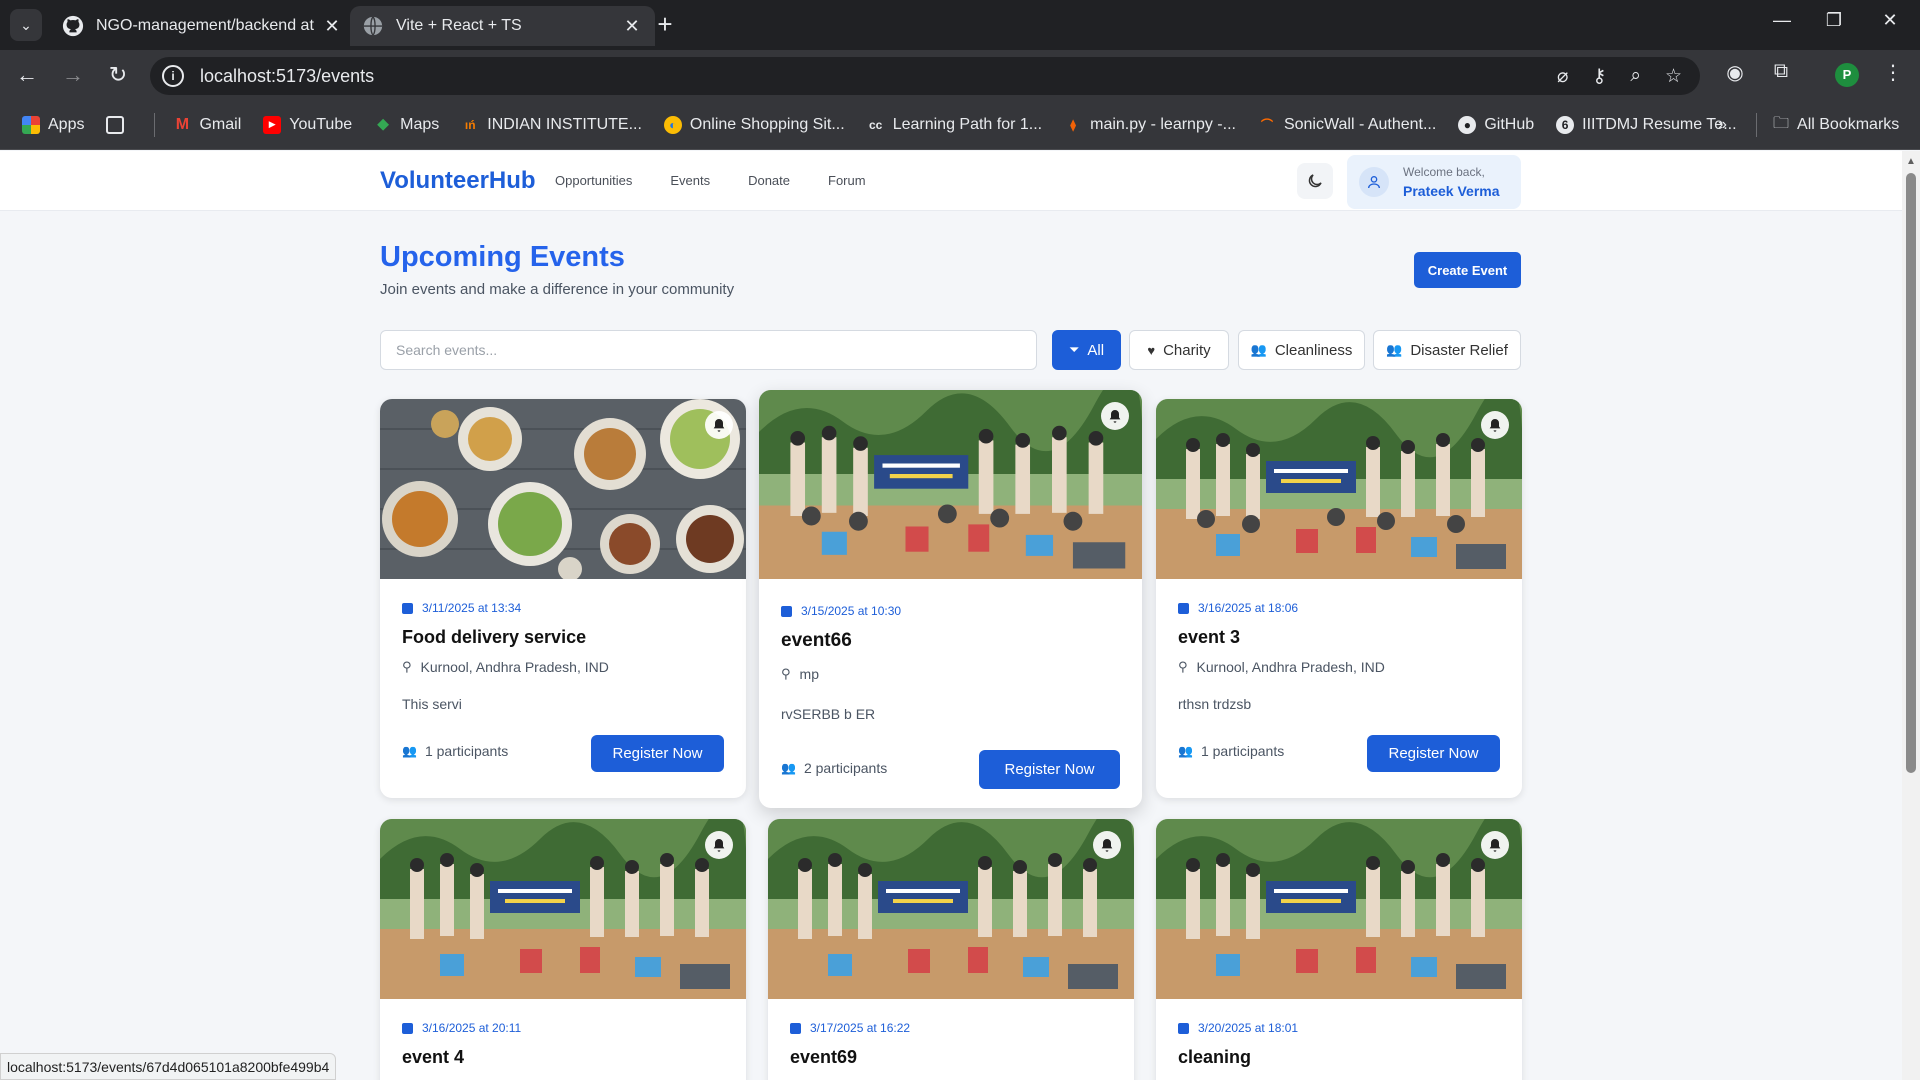 The width and height of the screenshot is (1920, 1080). What do you see at coordinates (407, 124) in the screenshot?
I see `bookmark-maps: ⬥ Maps` at bounding box center [407, 124].